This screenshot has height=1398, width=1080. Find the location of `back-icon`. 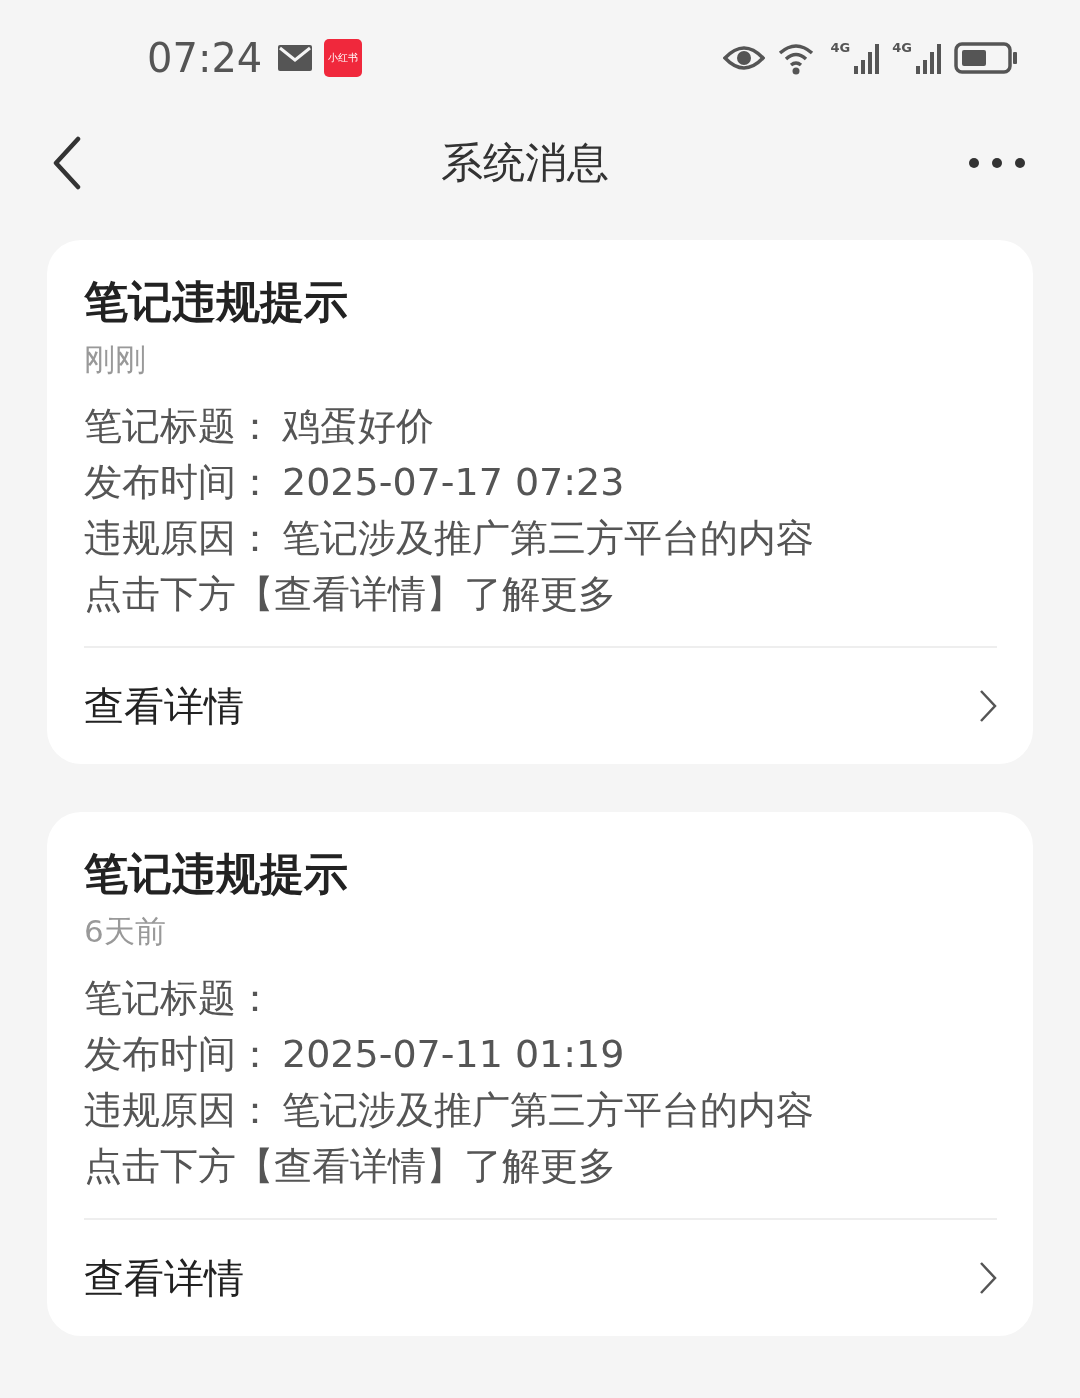

back-icon is located at coordinates (67, 162).